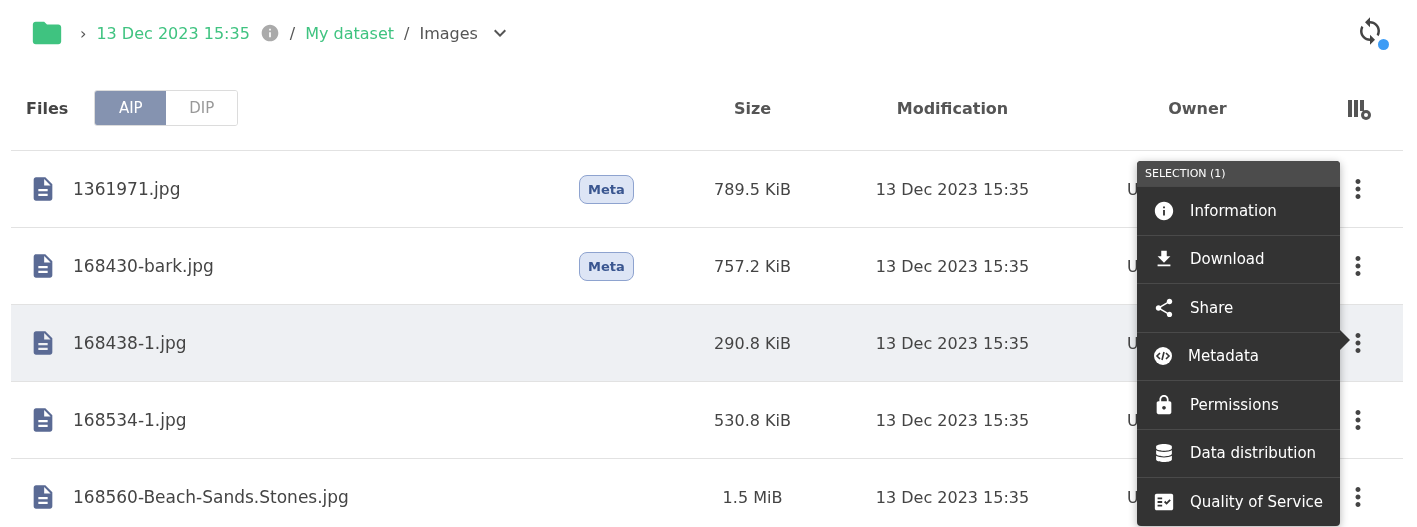 This screenshot has width=1417, height=527. I want to click on file-size: 530.8 KiB, so click(752, 420).